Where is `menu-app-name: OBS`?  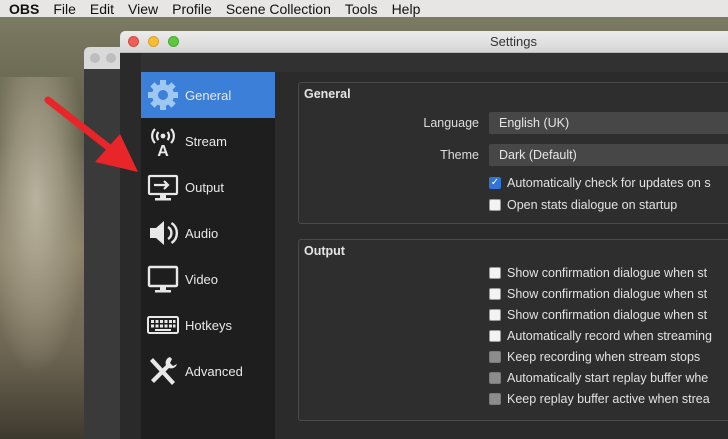 menu-app-name: OBS is located at coordinates (24, 9).